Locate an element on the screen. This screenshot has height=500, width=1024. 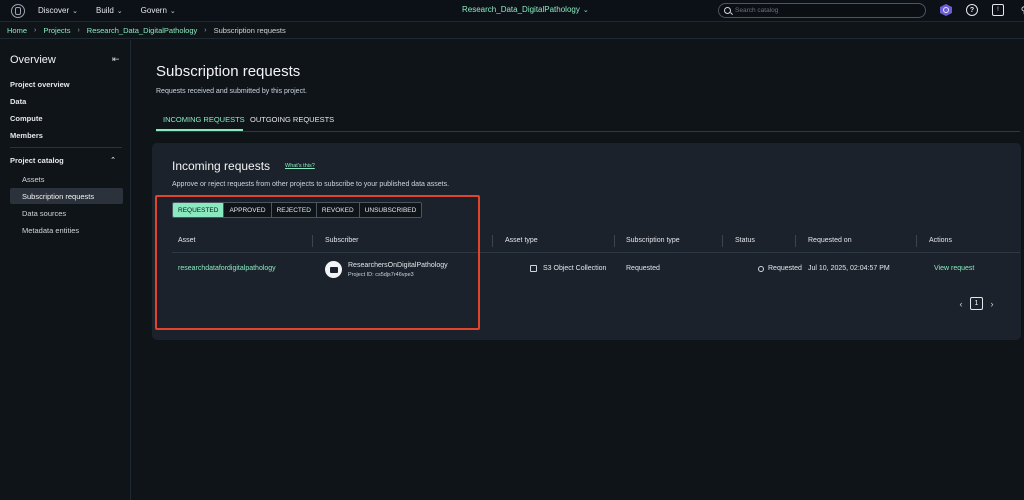
breadcrumb-home: Home is located at coordinates (17, 30).